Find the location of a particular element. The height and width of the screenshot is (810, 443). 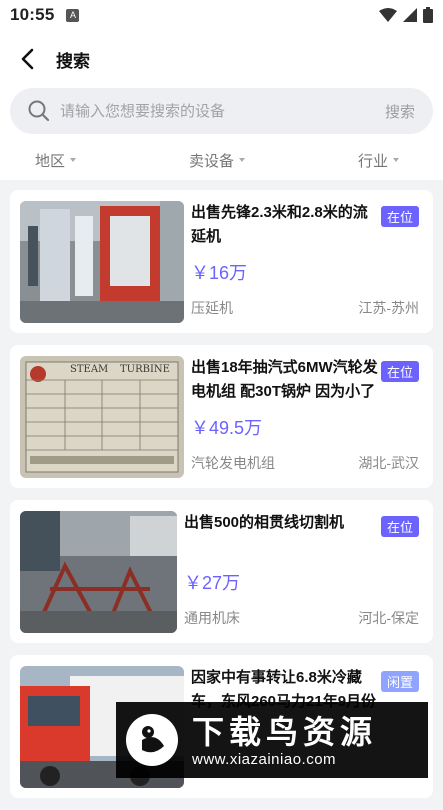

status-time: 10:55 is located at coordinates (32, 14).